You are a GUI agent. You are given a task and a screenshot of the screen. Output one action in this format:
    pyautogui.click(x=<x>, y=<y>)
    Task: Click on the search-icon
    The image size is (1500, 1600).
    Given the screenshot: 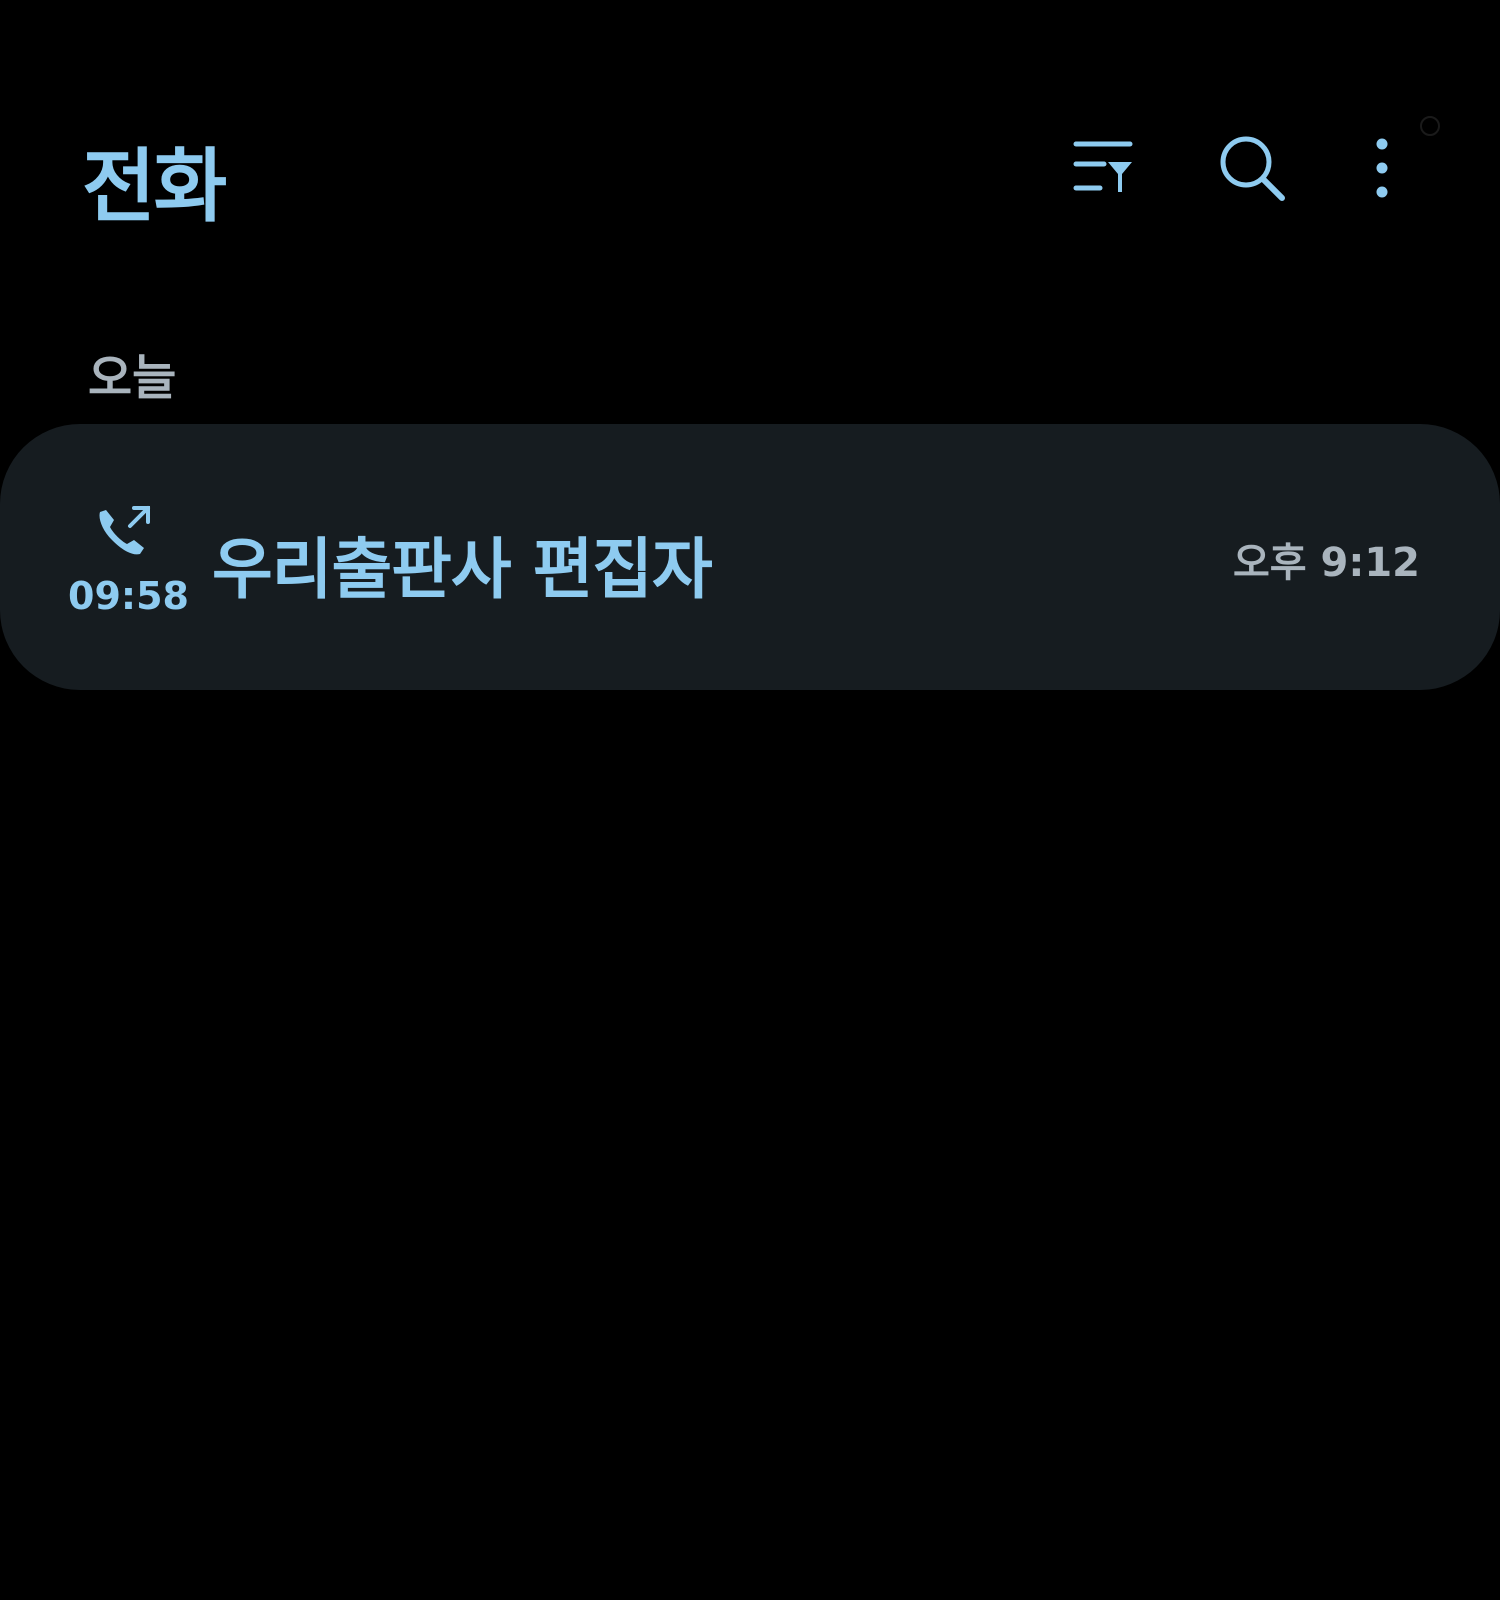 What is the action you would take?
    pyautogui.click(x=1253, y=169)
    